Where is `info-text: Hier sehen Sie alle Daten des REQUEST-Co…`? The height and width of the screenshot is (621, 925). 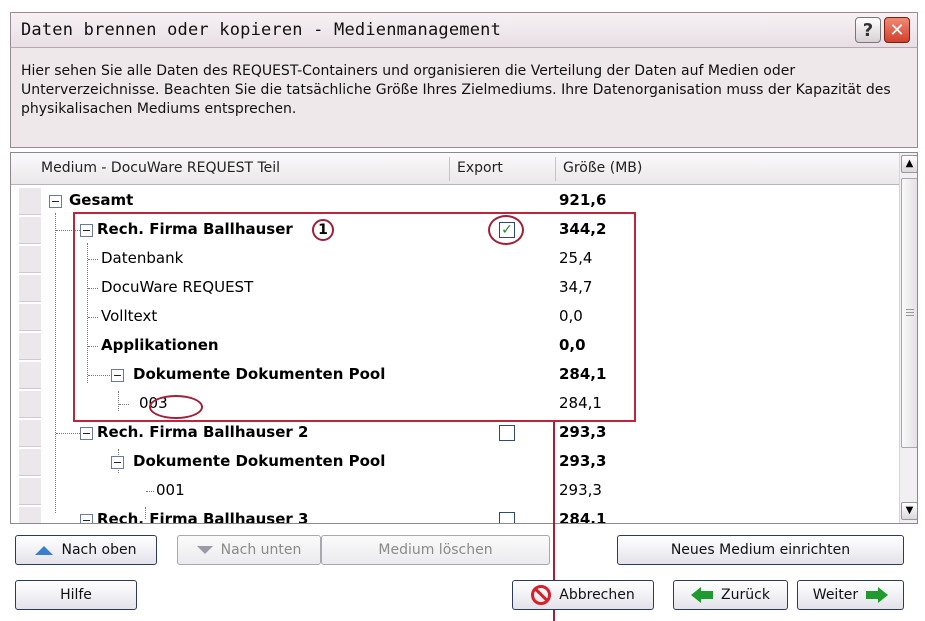 info-text: Hier sehen Sie alle Daten des REQUEST-Co… is located at coordinates (456, 90).